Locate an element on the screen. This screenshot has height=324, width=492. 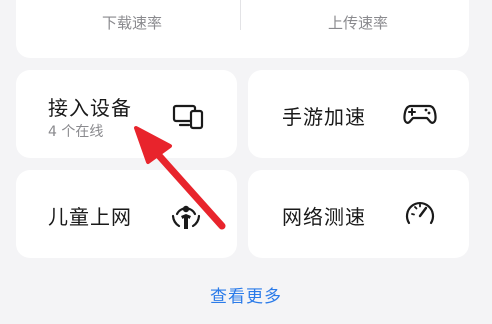
online-count: 4 个在线 is located at coordinates (76, 132).